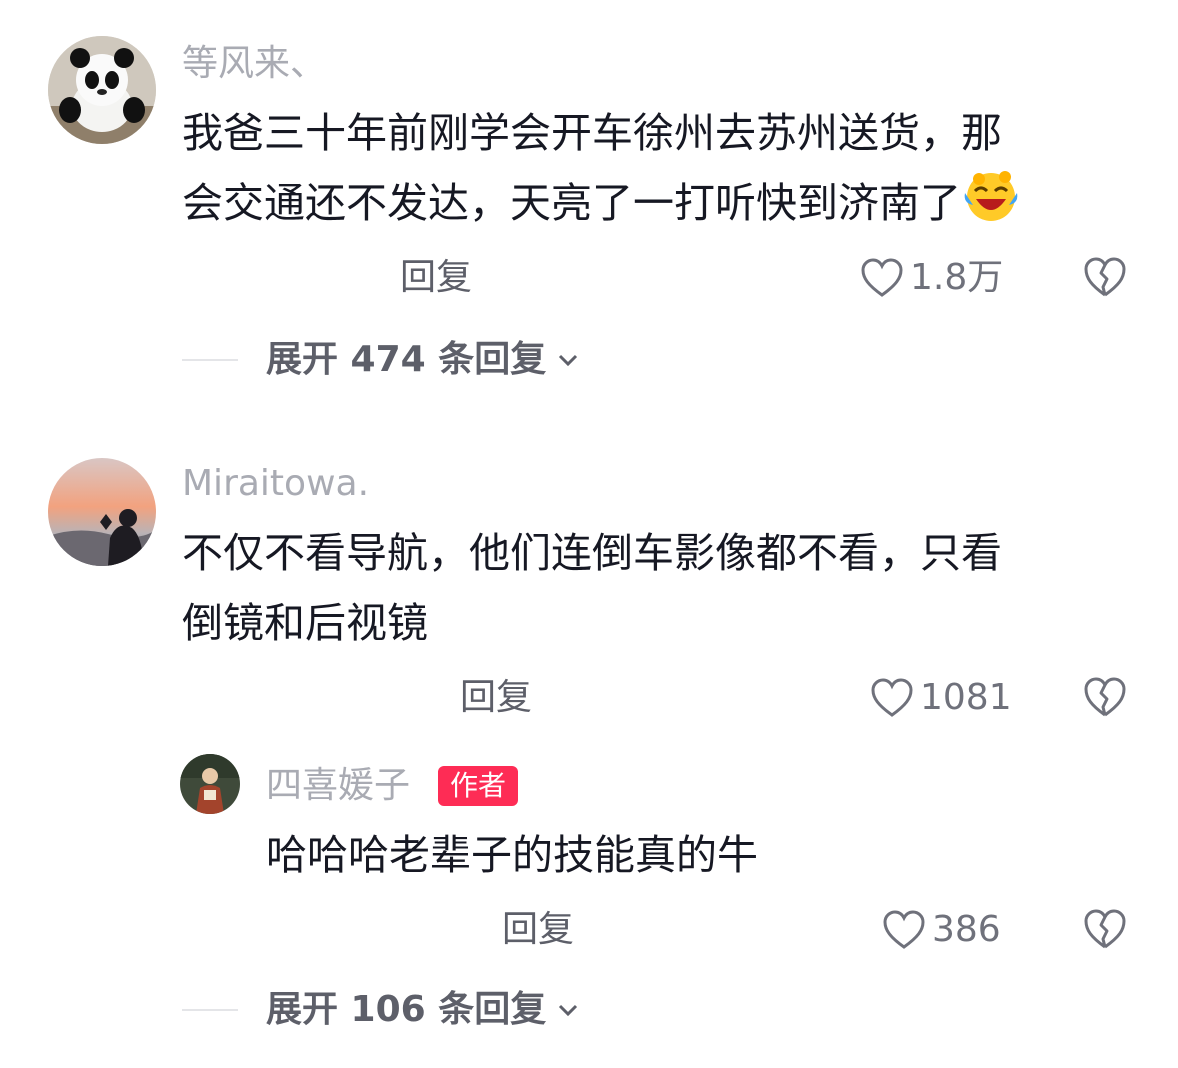 The image size is (1178, 1068). Describe the element at coordinates (957, 277) in the screenshot. I see `like-count: 1.8万` at that location.